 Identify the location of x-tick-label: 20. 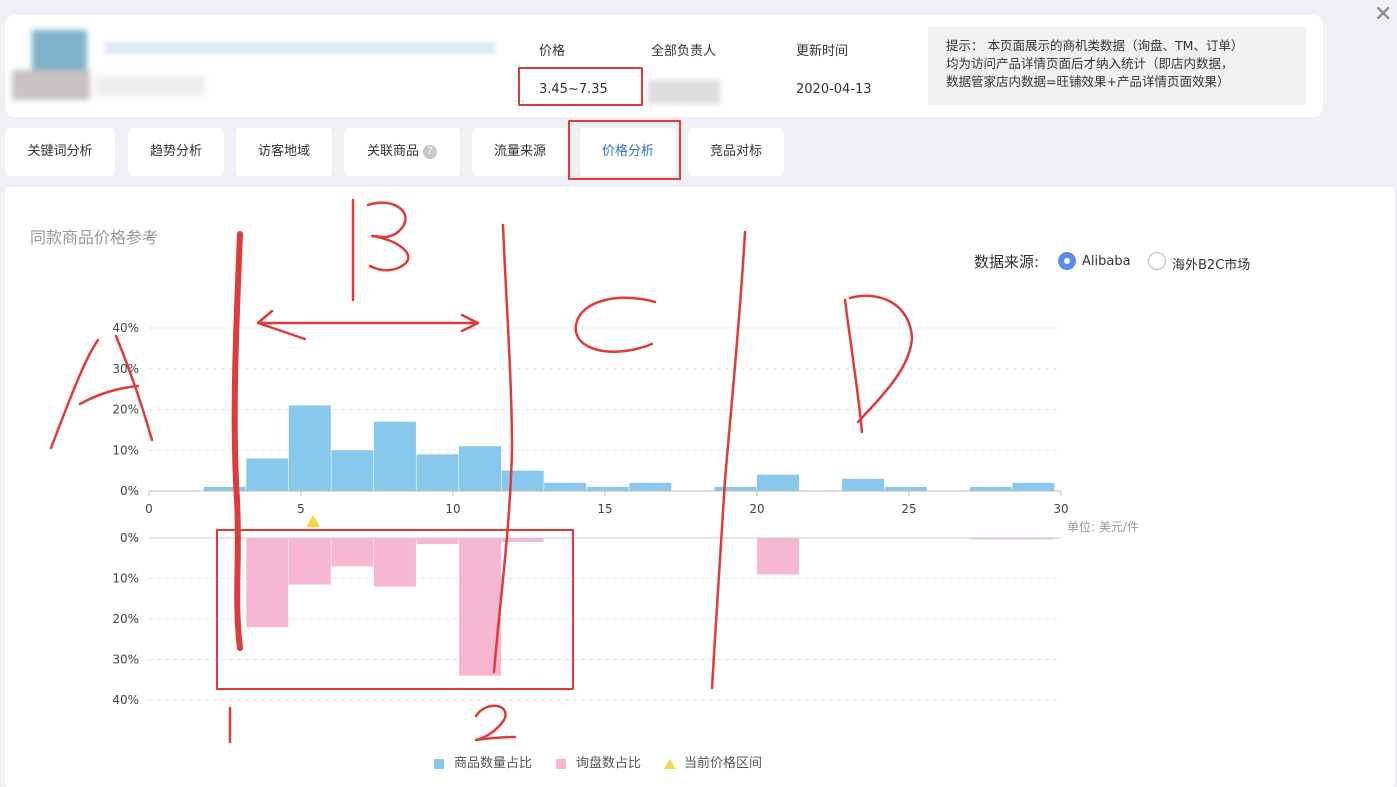
(756, 509).